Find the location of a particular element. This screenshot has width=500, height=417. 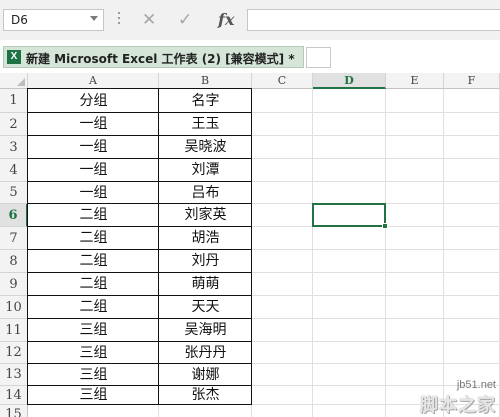

cell-a2: 一组 is located at coordinates (93, 124).